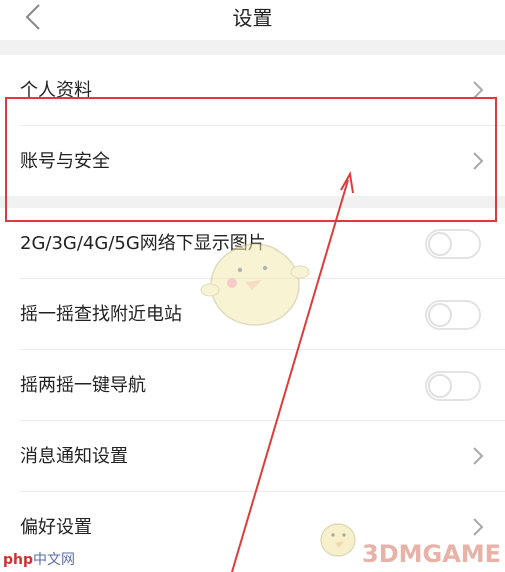 This screenshot has height=572, width=505. What do you see at coordinates (338, 540) in the screenshot?
I see `small-mascot-watermark` at bounding box center [338, 540].